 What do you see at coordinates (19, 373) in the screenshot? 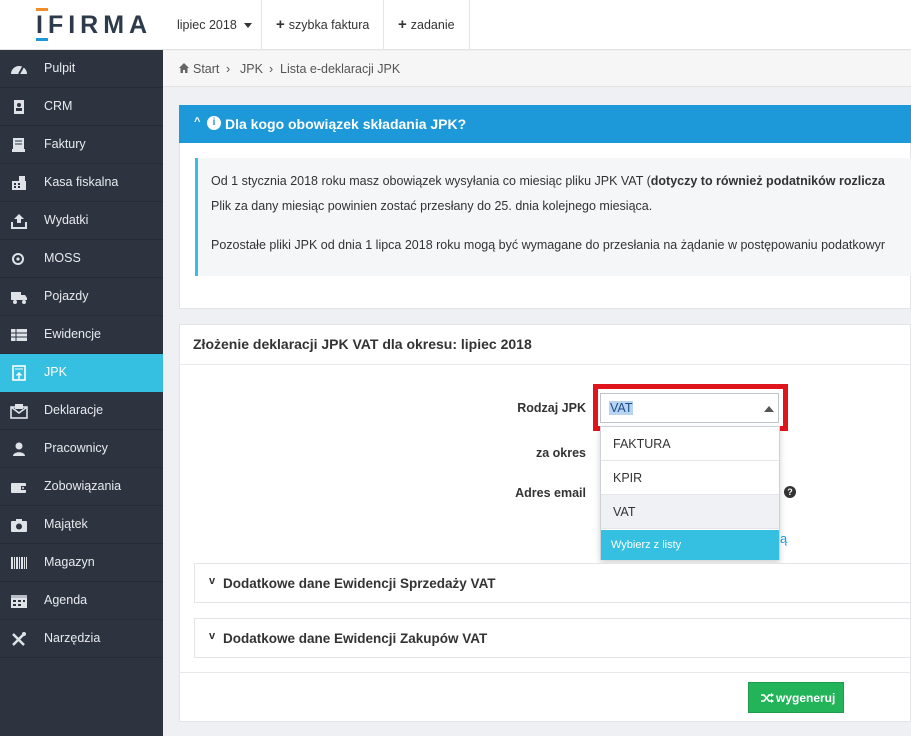
I see `jpk-icon` at bounding box center [19, 373].